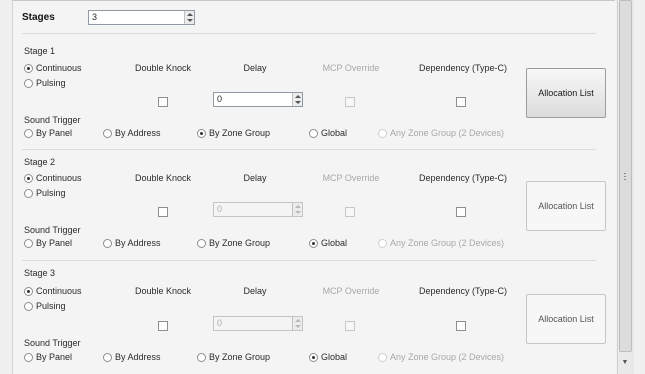 Image resolution: width=645 pixels, height=374 pixels. What do you see at coordinates (566, 93) in the screenshot?
I see `stage-1-allocation-list-button: Allocation List` at bounding box center [566, 93].